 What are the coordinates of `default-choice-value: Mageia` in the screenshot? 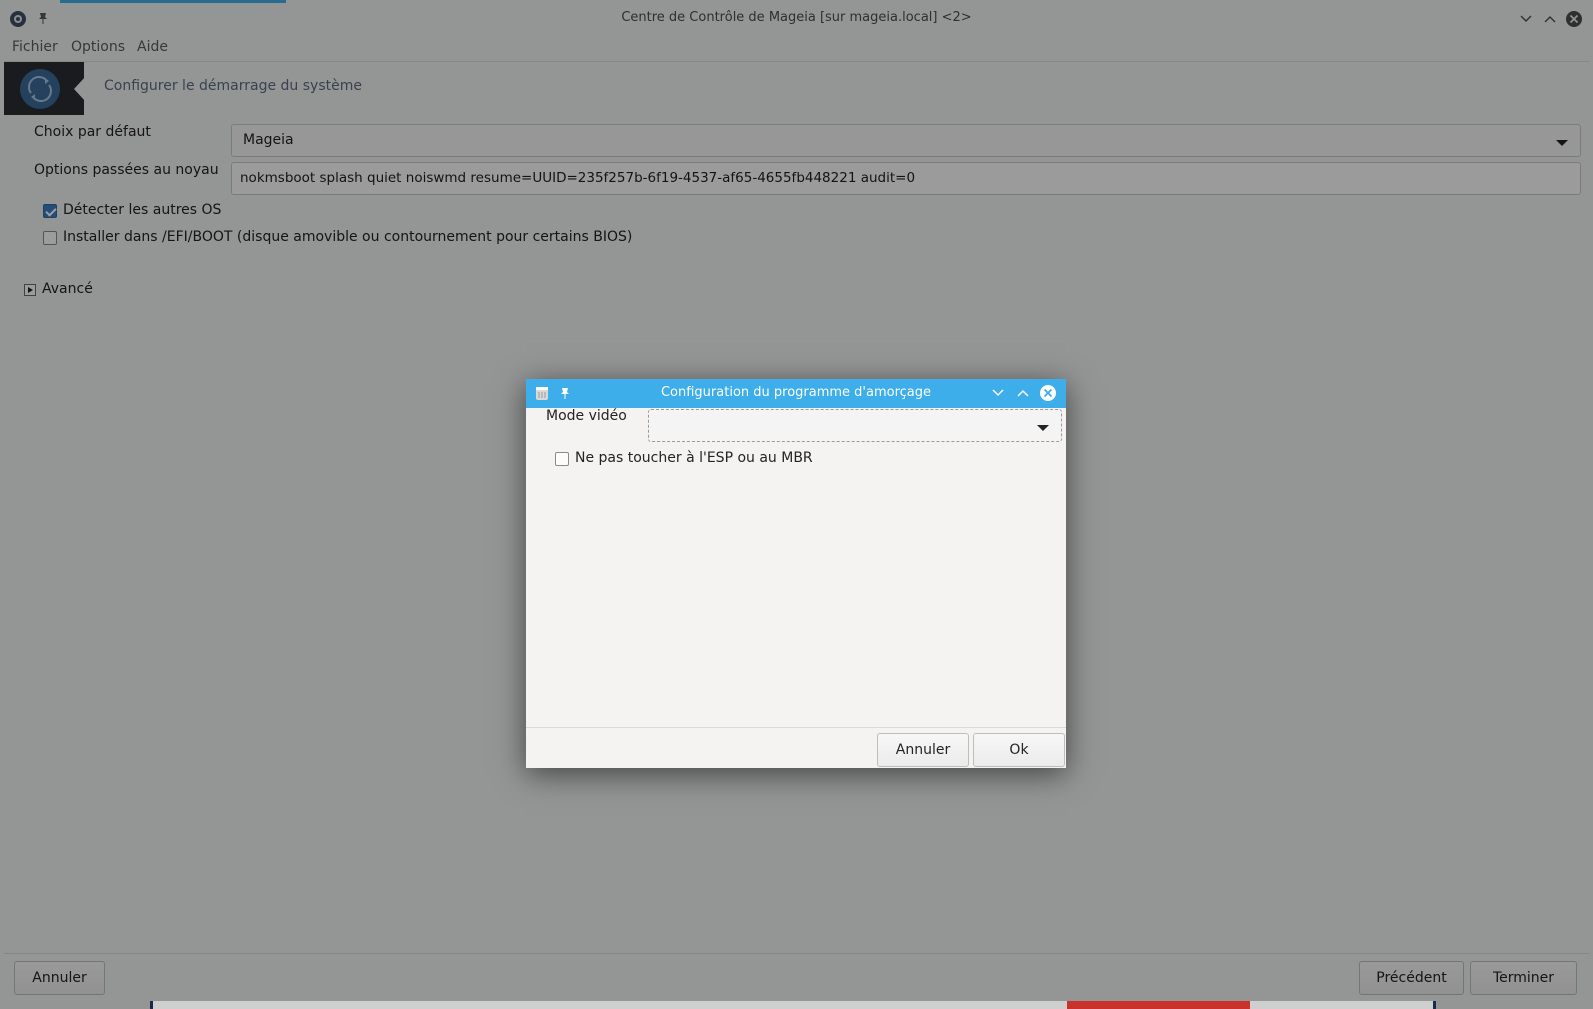 It's located at (268, 140).